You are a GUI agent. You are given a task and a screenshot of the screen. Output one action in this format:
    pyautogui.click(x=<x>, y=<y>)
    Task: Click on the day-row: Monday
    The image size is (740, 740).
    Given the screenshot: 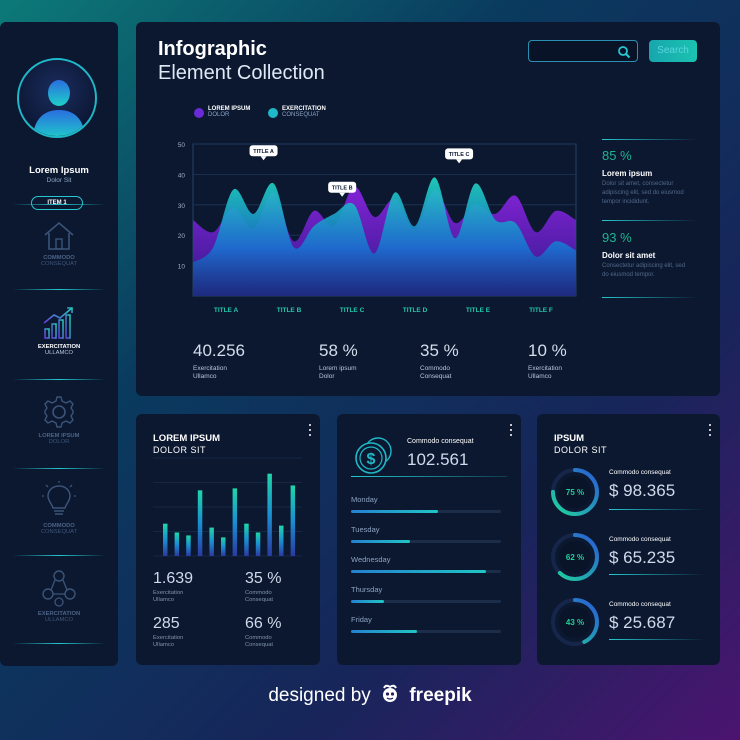 What is the action you would take?
    pyautogui.click(x=426, y=504)
    